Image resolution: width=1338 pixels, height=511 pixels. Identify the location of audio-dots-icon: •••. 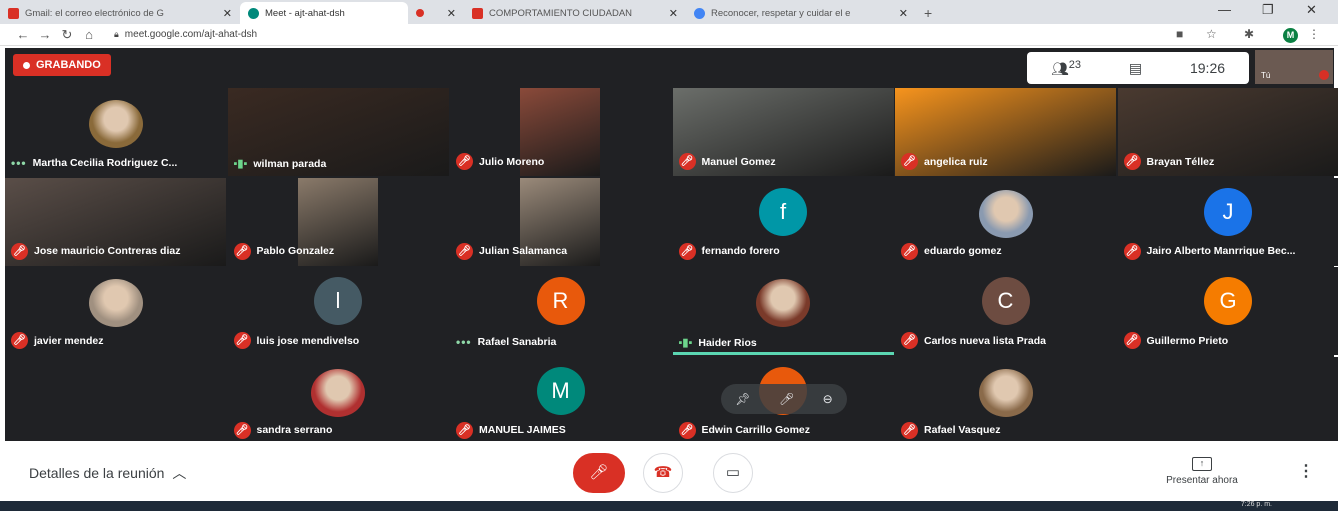
(19, 163).